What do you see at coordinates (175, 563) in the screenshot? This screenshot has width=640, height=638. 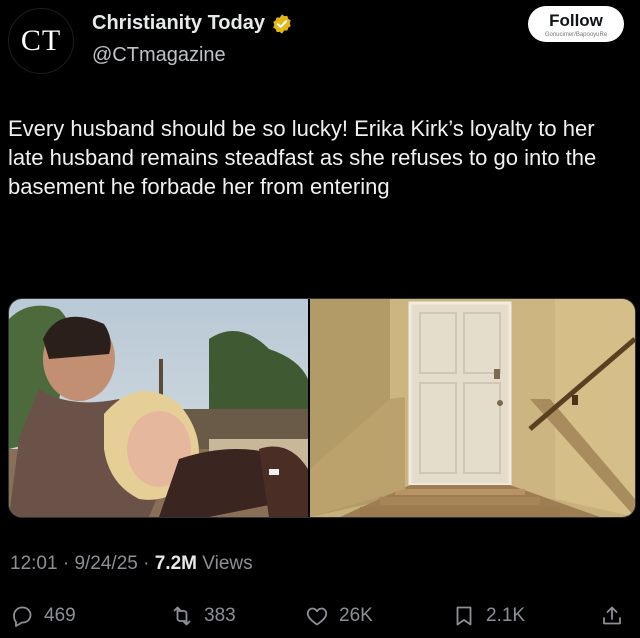 I see `views-count: 7.2M` at bounding box center [175, 563].